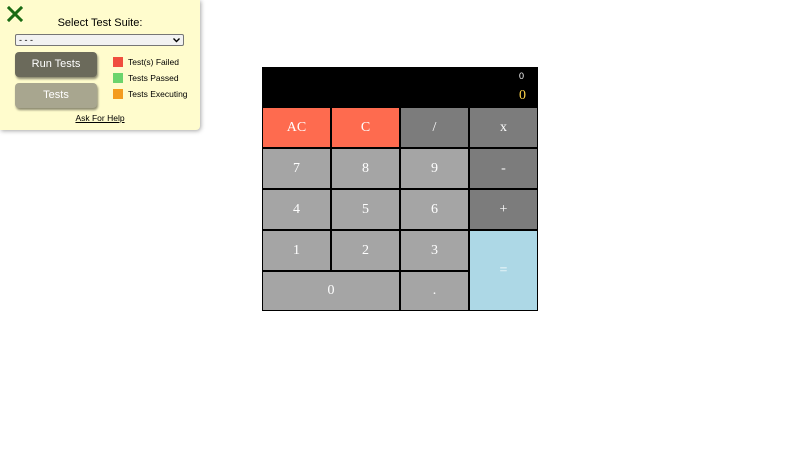 The height and width of the screenshot is (450, 800). Describe the element at coordinates (56, 95) in the screenshot. I see `tests-button: Tests` at that location.